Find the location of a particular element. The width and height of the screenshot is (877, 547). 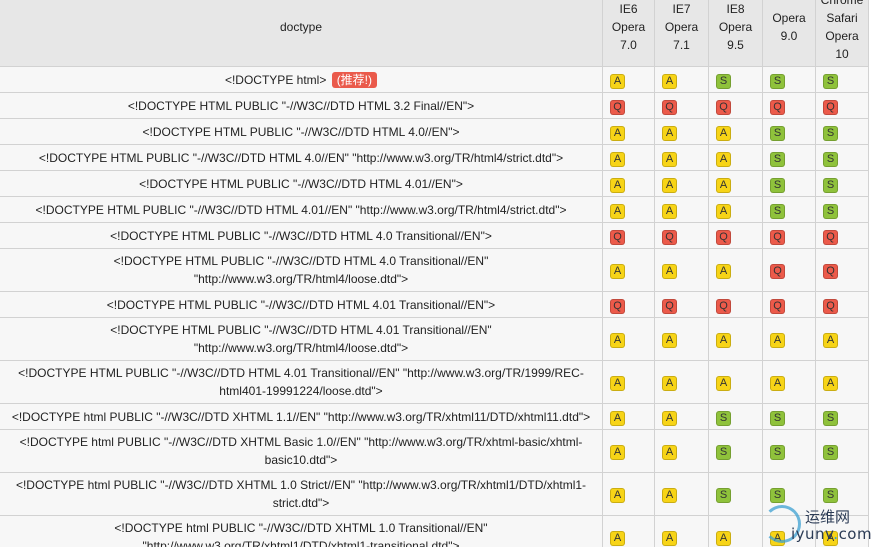

browser-column-header: Opera 9.0 is located at coordinates (789, 33).